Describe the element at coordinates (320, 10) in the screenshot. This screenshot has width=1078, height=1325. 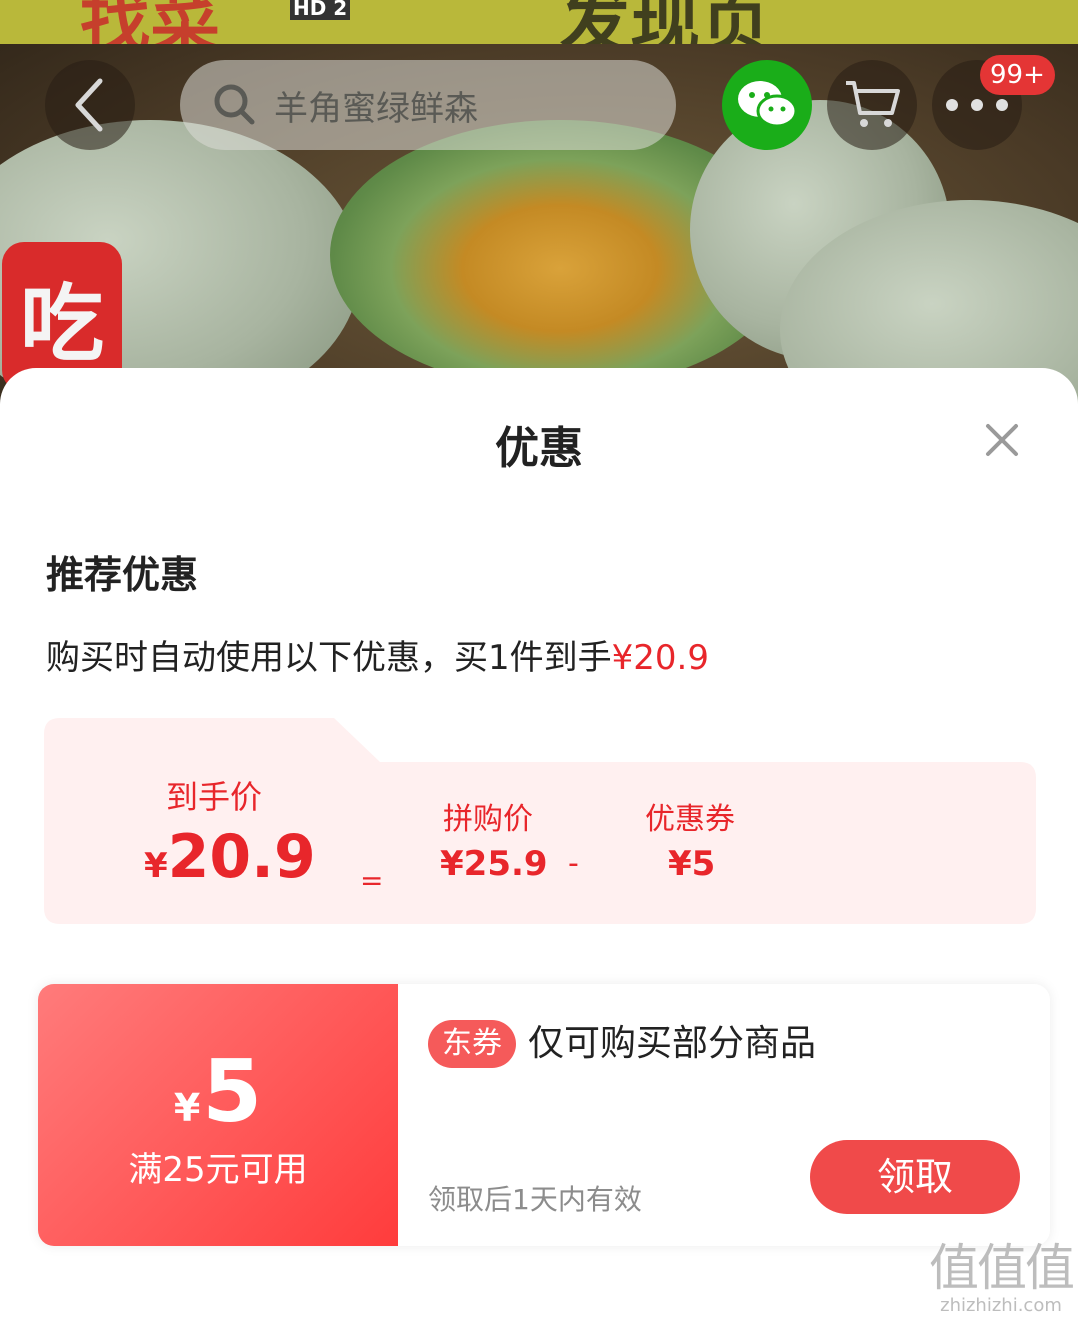
I see `hd-status-icon: HD 2` at that location.